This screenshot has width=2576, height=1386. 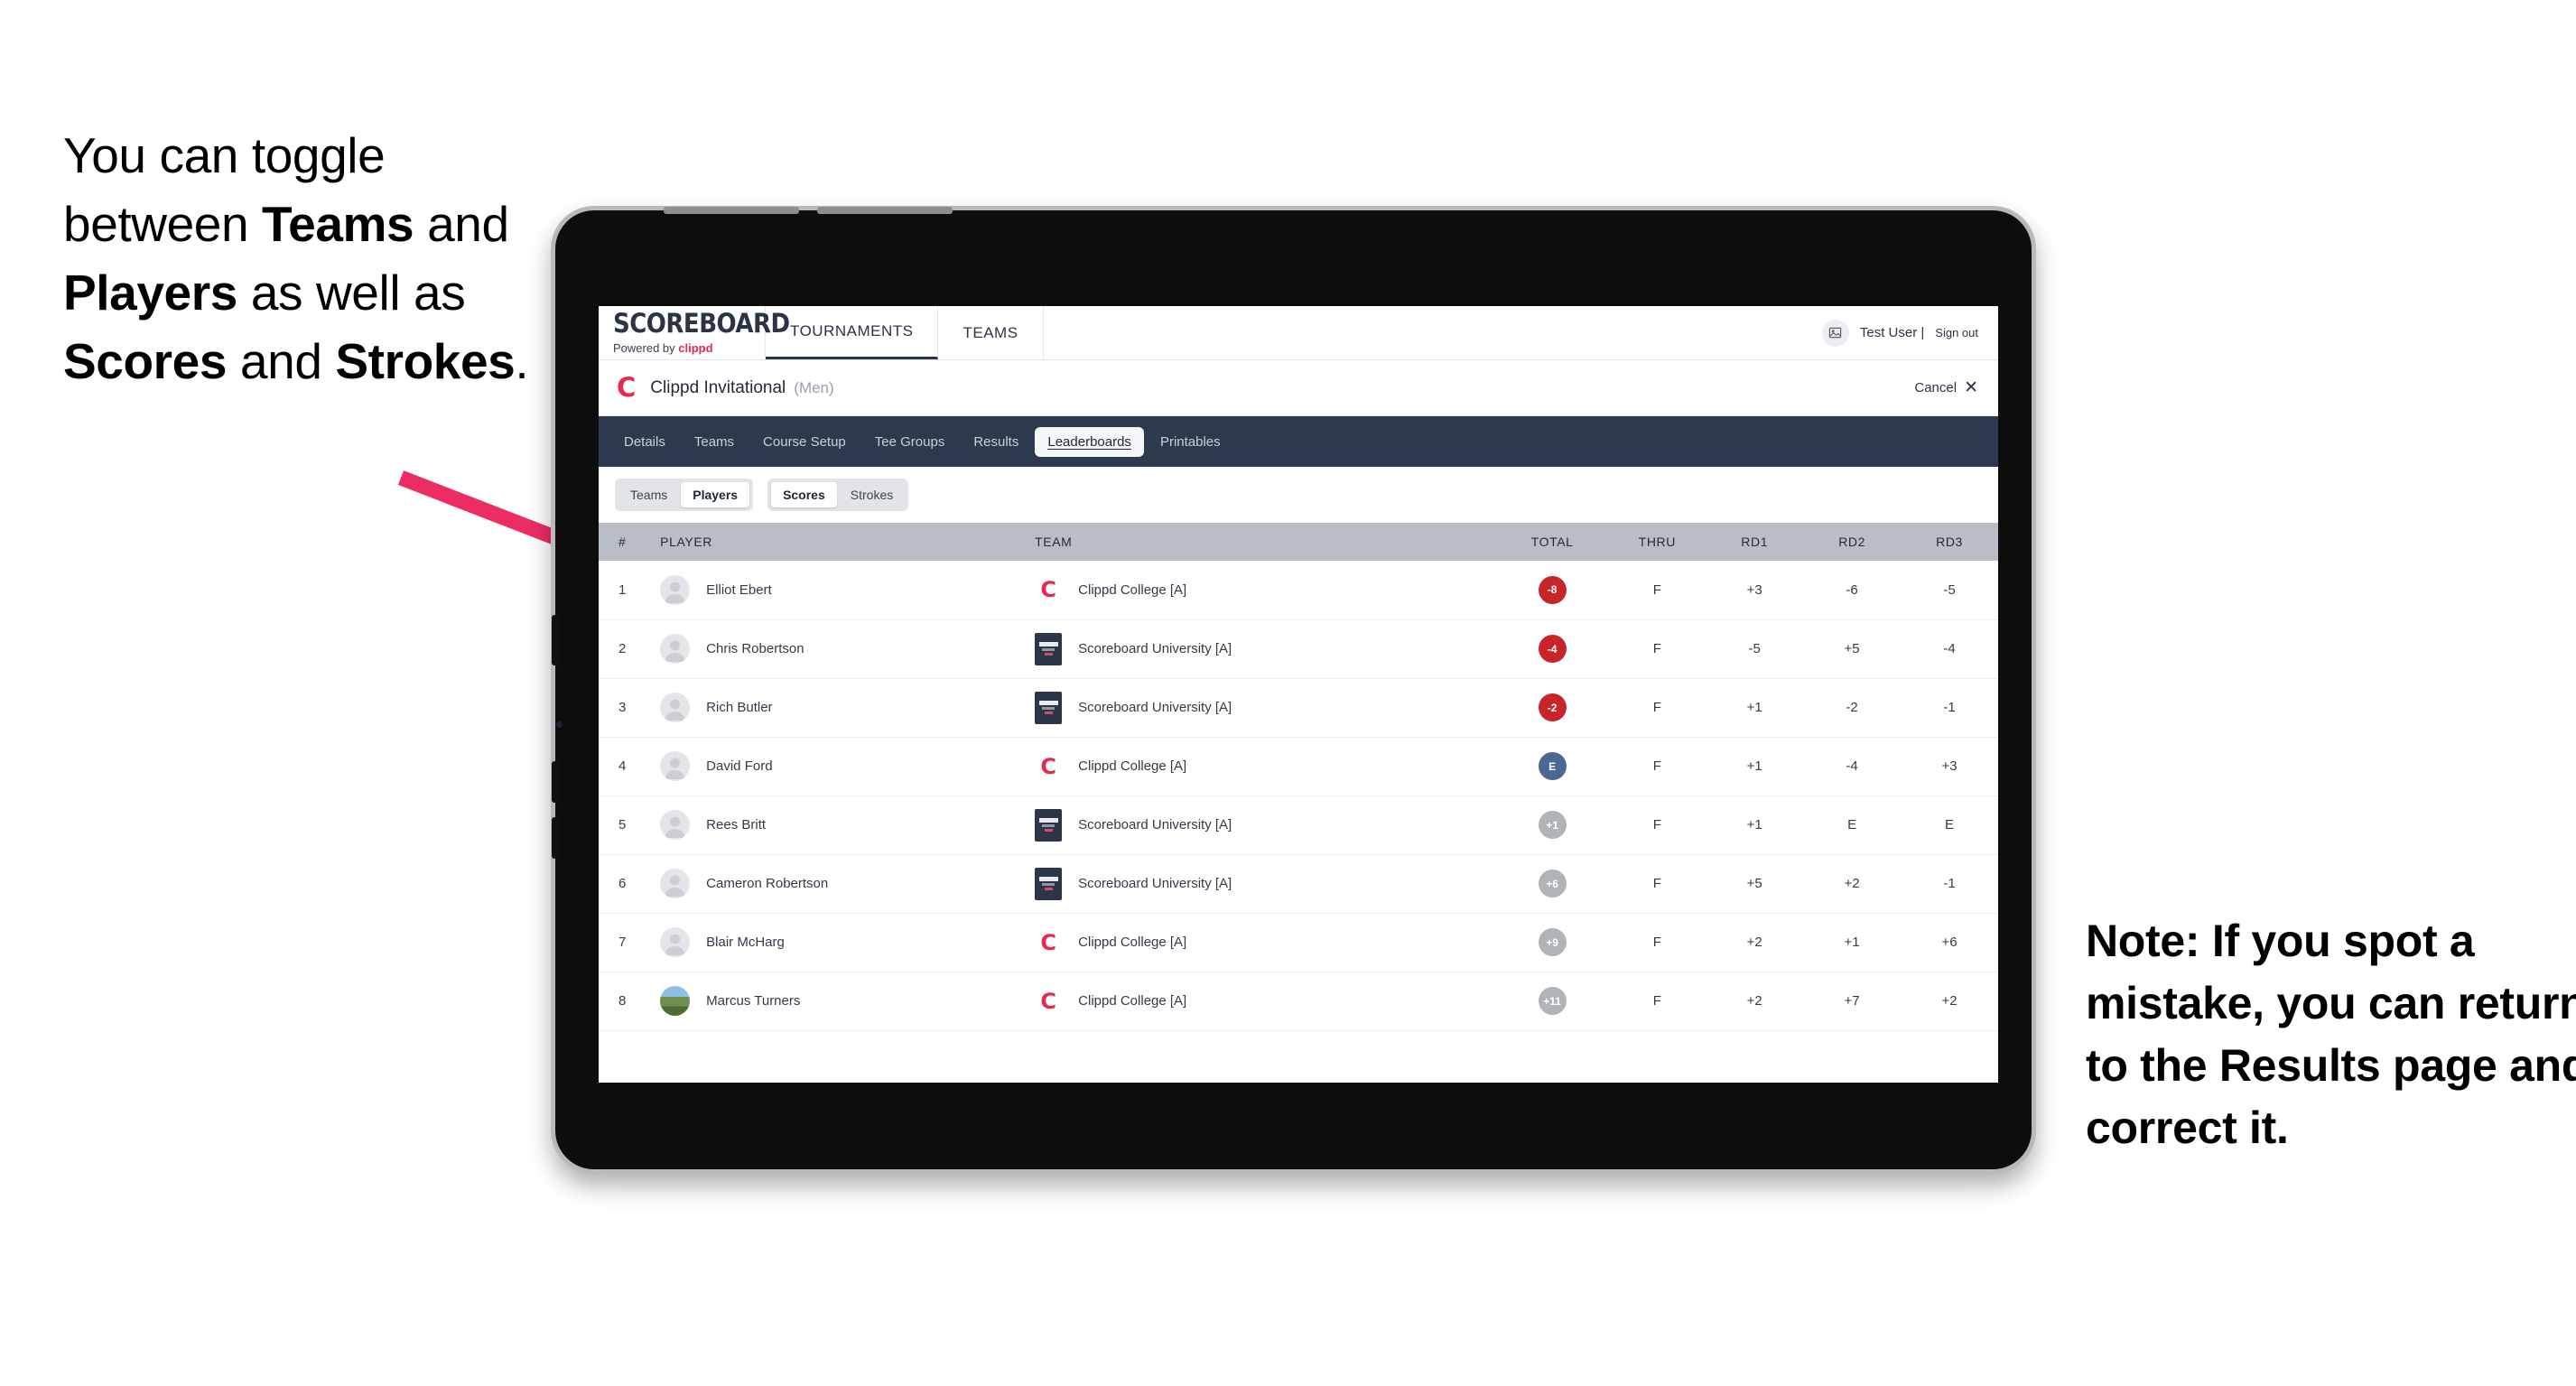 What do you see at coordinates (1552, 1001) in the screenshot?
I see `total-score-badge: +11` at bounding box center [1552, 1001].